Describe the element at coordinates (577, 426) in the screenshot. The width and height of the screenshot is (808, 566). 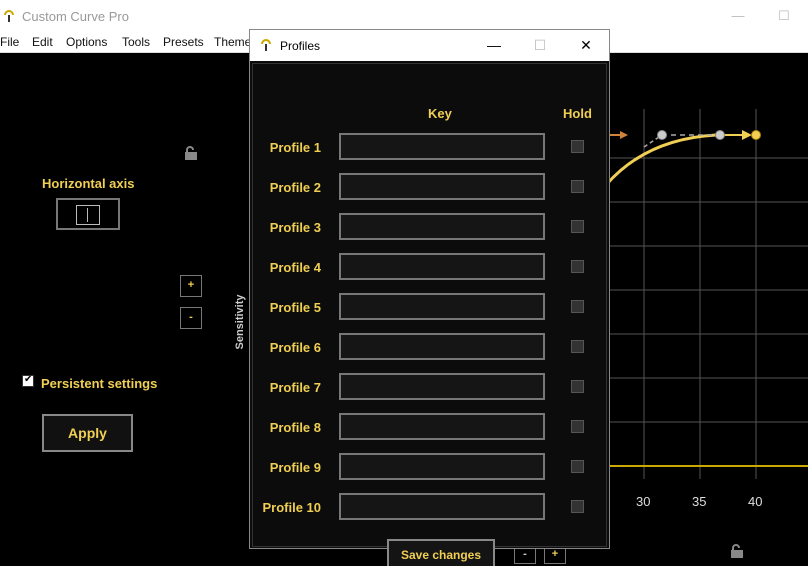
I see `profile-8-hold-checkbox` at that location.